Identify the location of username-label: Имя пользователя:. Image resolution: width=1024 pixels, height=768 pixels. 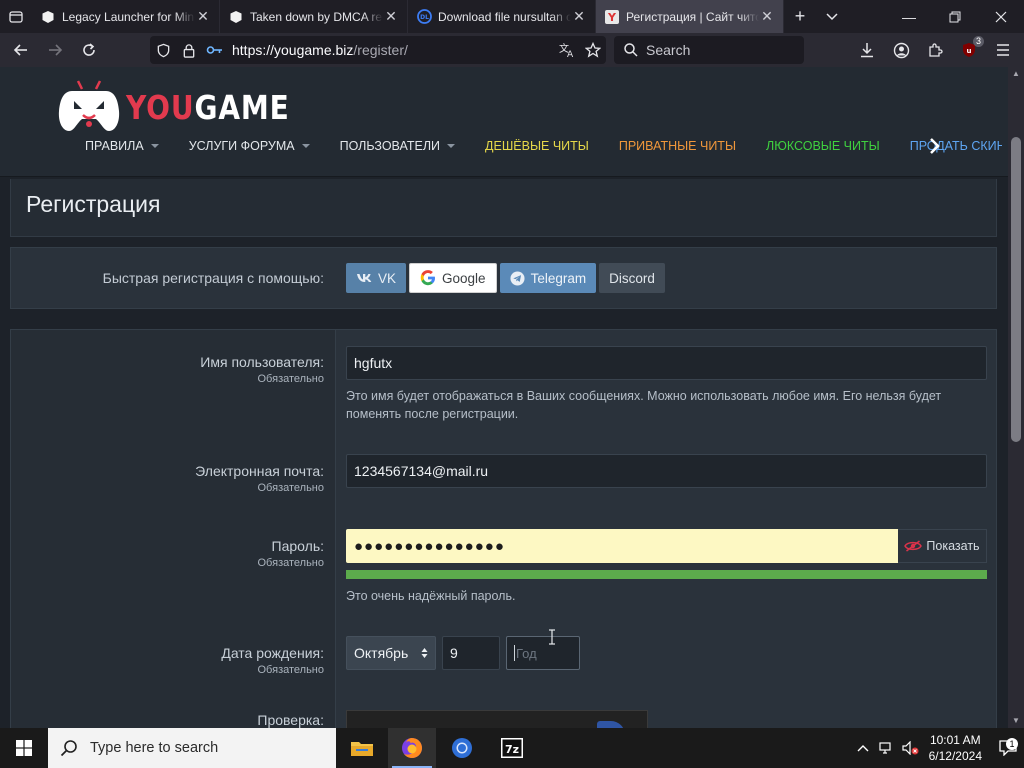
(262, 362).